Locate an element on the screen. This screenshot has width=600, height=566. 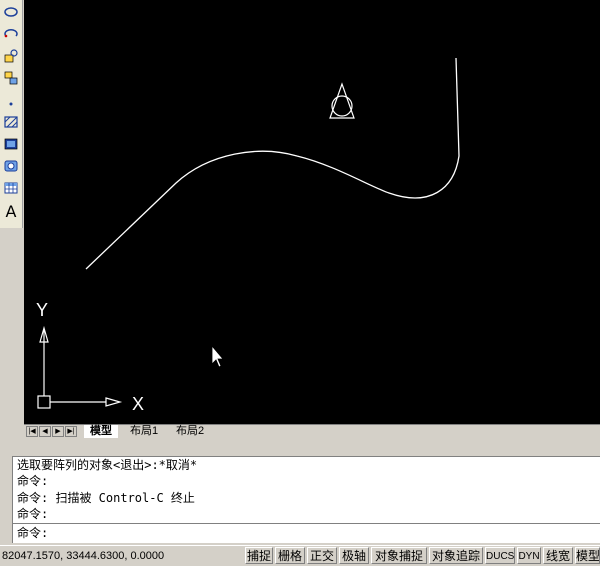
north-arrow-symbol is located at coordinates (342, 100).